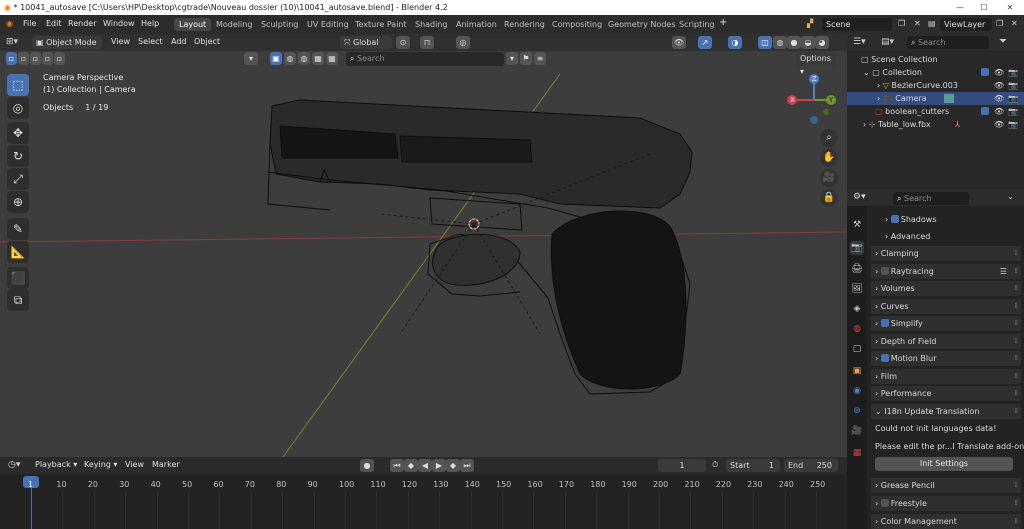 Image resolution: width=1024 pixels, height=529 pixels. Describe the element at coordinates (9, 23) in the screenshot. I see `blender-menu-icon: ◉` at that location.